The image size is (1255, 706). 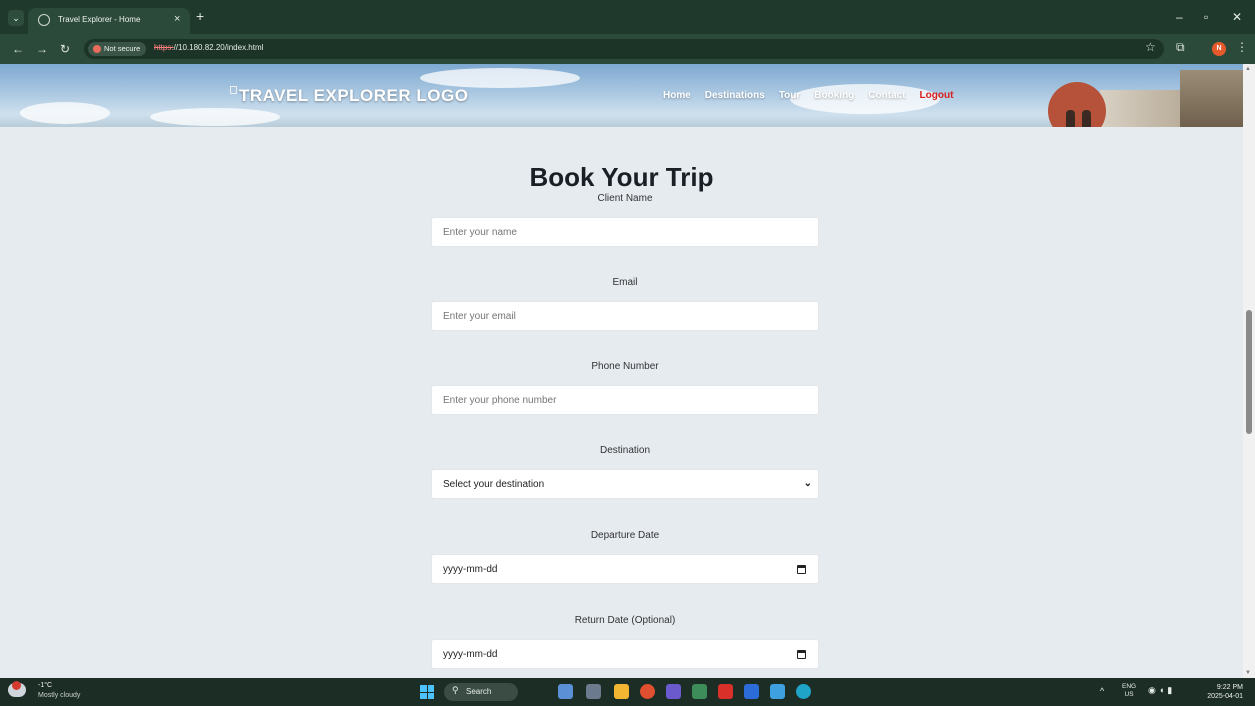 What do you see at coordinates (625, 620) in the screenshot?
I see `return-date-label: Return Date (Optional)` at bounding box center [625, 620].